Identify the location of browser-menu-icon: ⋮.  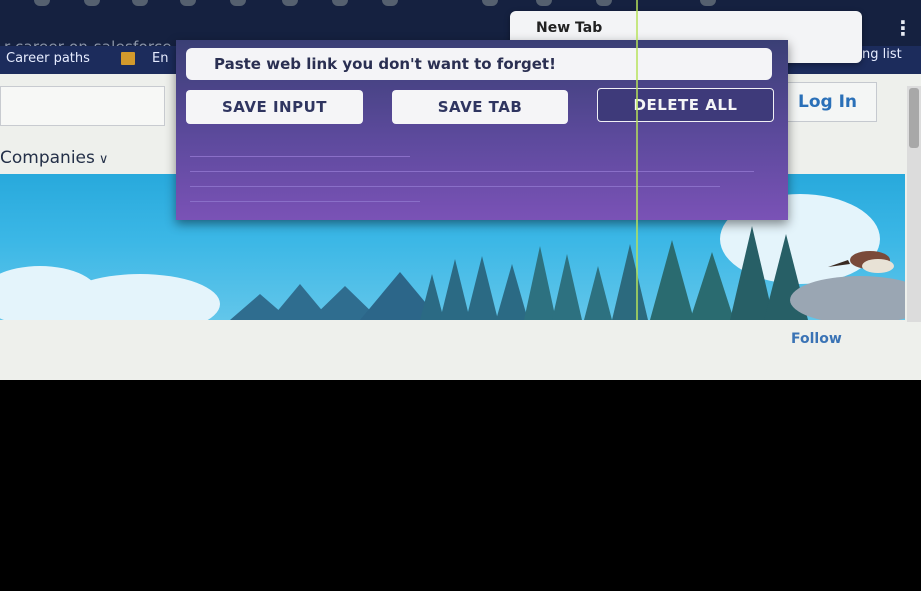
(903, 28).